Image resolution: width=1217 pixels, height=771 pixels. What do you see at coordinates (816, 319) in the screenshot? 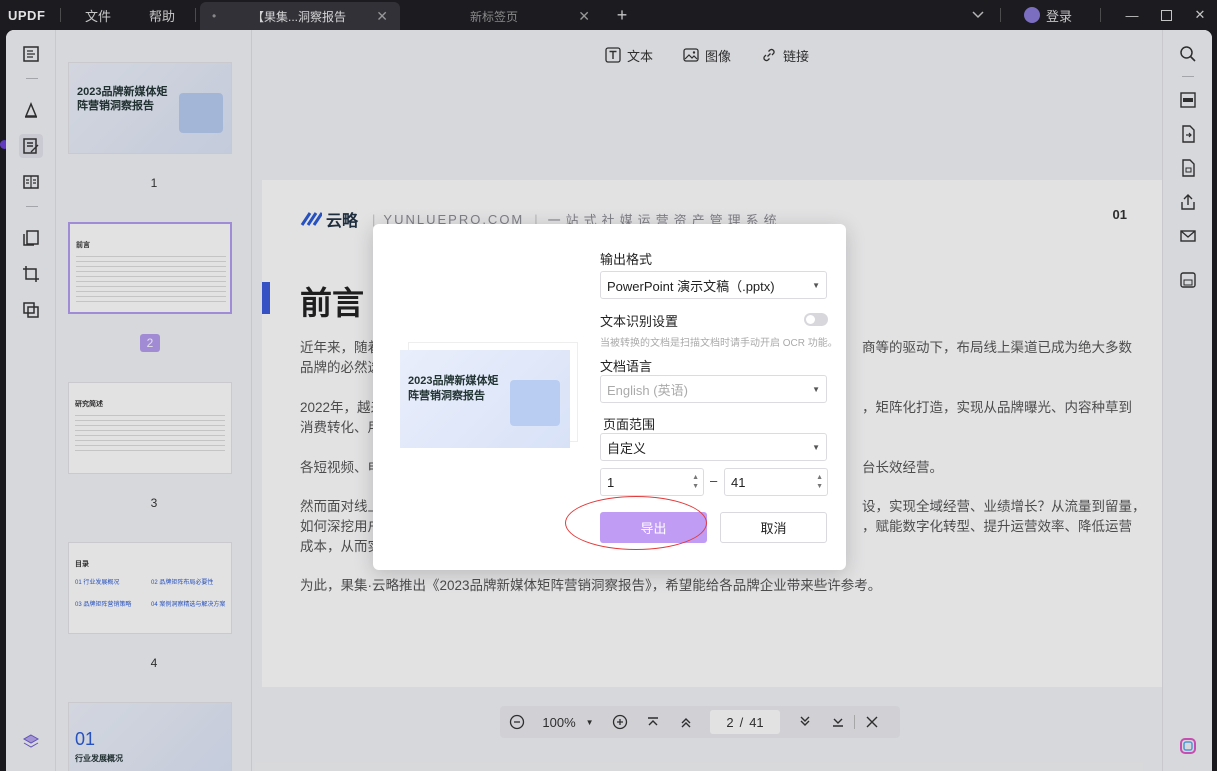
I see `ocr-toggle` at bounding box center [816, 319].